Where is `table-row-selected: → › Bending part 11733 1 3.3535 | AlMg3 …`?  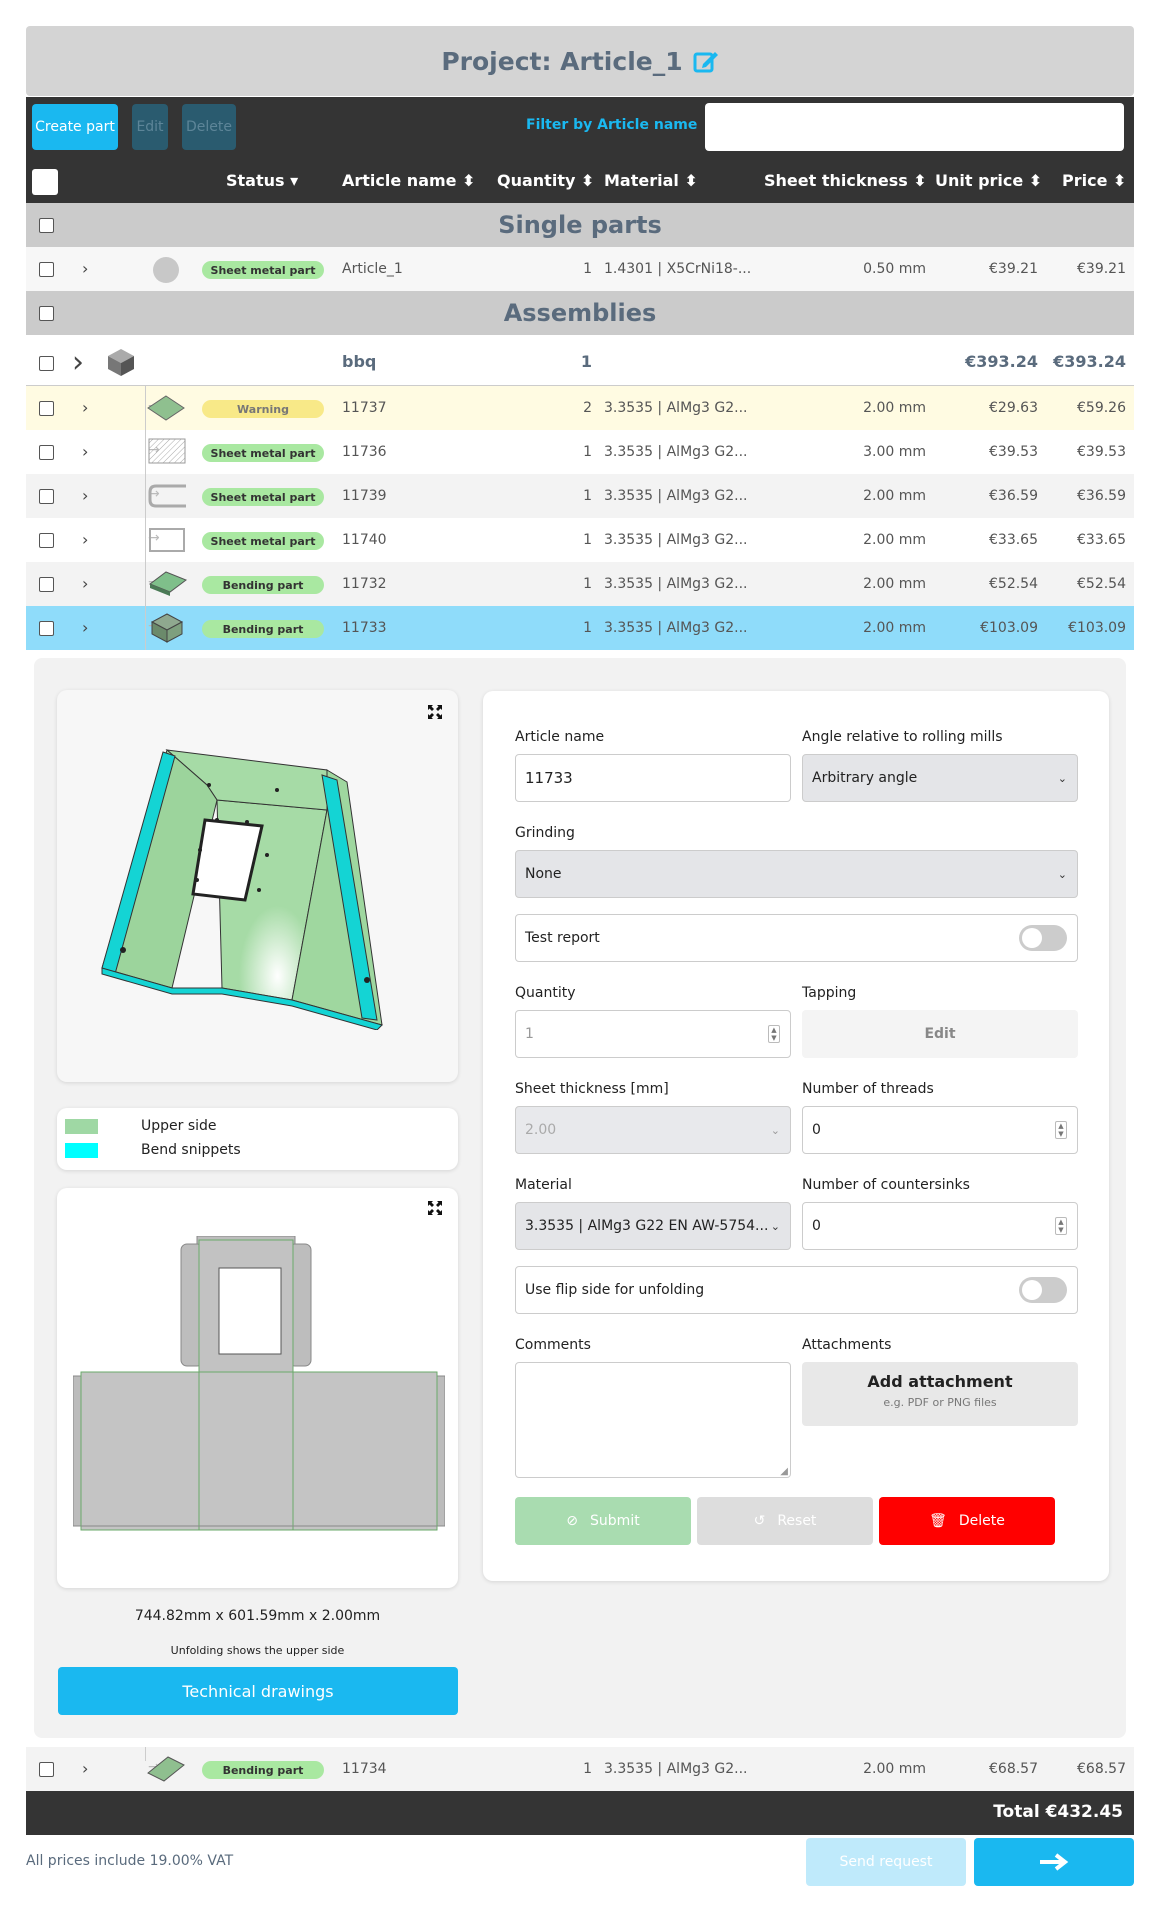
table-row-selected: → › Bending part 11733 1 3.3535 | AlMg3 … is located at coordinates (580, 628).